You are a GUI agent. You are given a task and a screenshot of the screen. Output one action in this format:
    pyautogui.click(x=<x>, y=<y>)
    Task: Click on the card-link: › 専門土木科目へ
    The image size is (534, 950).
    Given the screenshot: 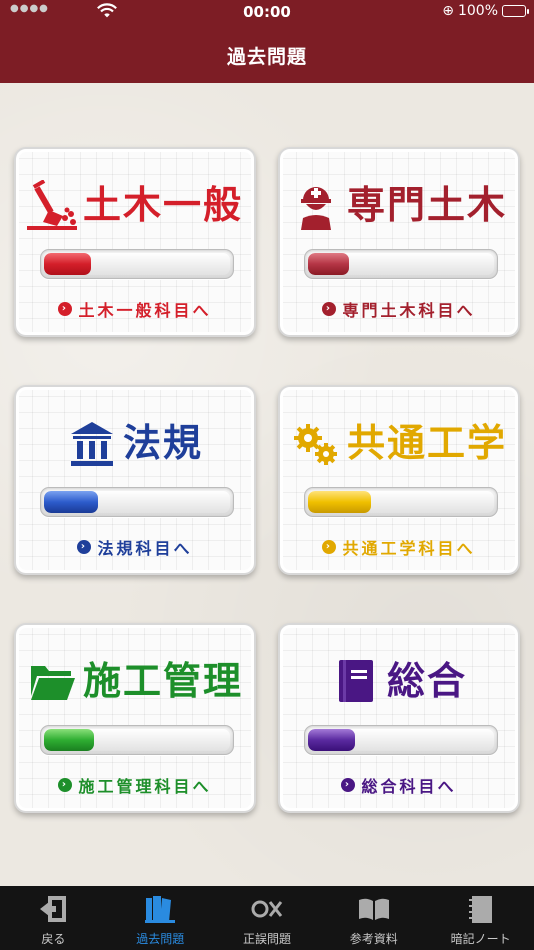 What is the action you would take?
    pyautogui.click(x=399, y=309)
    